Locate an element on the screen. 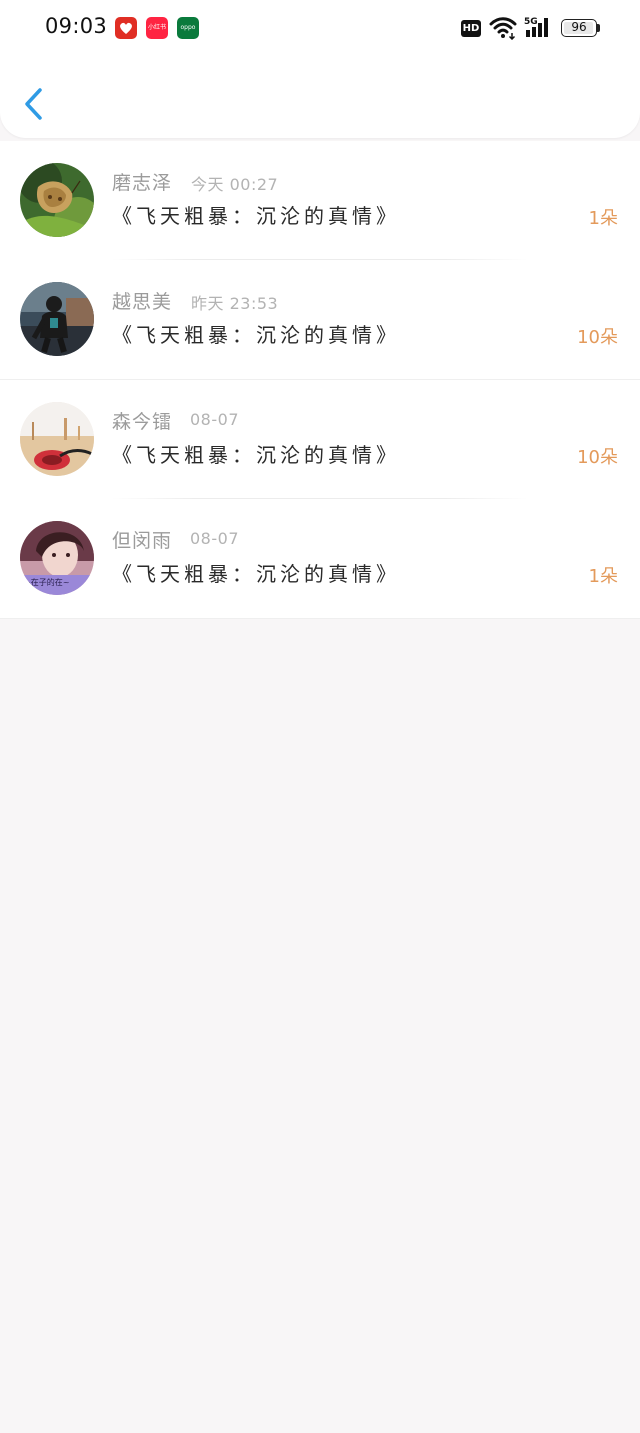 The height and width of the screenshot is (1433, 640). list-item: 越思美 昨天 23:53 《飞天粗暴：沉沦的真情》 10朵 is located at coordinates (320, 320).